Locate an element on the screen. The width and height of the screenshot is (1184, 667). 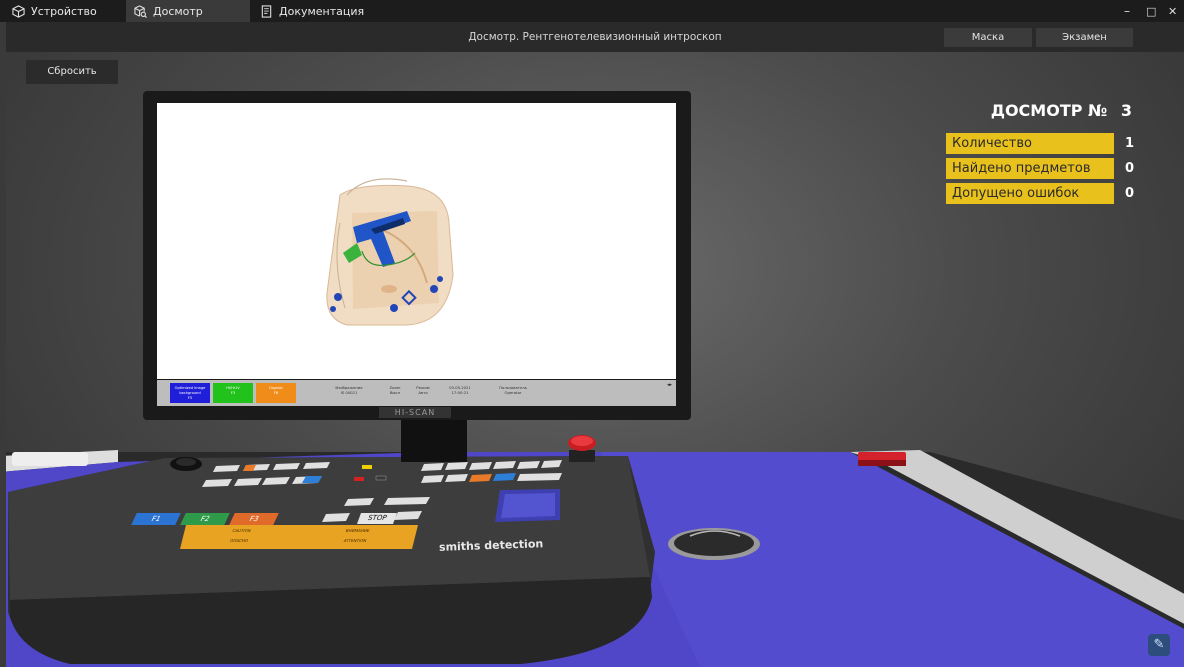
zoom-info: Zoom Выкл is located at coordinates (395, 390).